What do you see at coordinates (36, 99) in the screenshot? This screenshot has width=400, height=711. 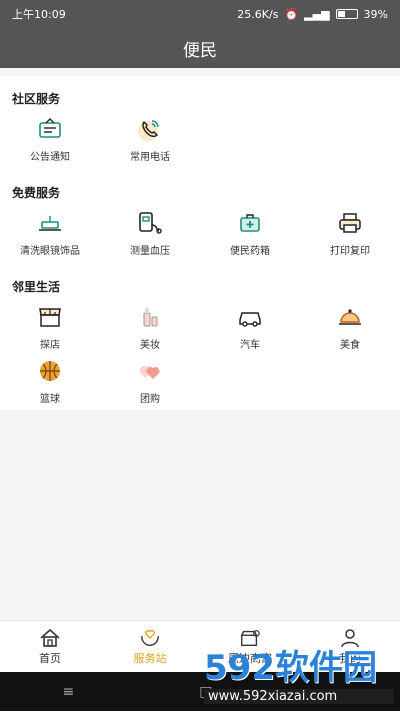 I see `section-title-community: 社区服务` at bounding box center [36, 99].